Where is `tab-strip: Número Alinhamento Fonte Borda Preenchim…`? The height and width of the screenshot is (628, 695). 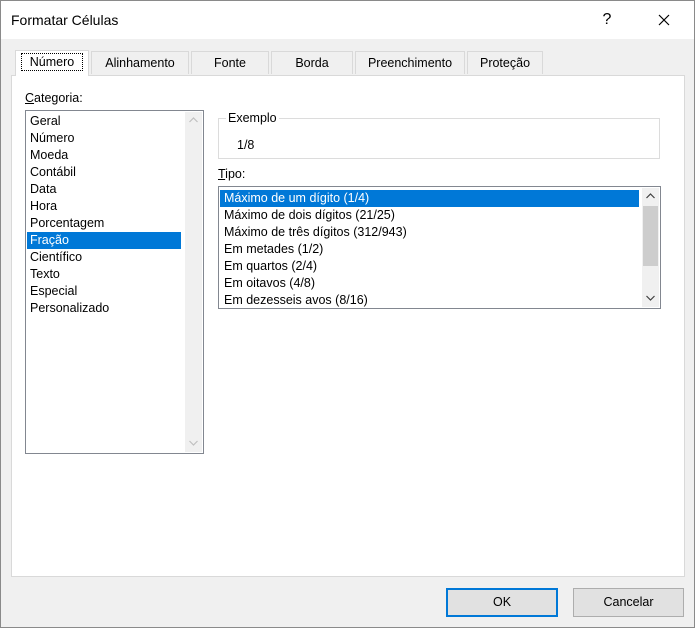 tab-strip: Número Alinhamento Fonte Borda Preenchim… is located at coordinates (348, 63).